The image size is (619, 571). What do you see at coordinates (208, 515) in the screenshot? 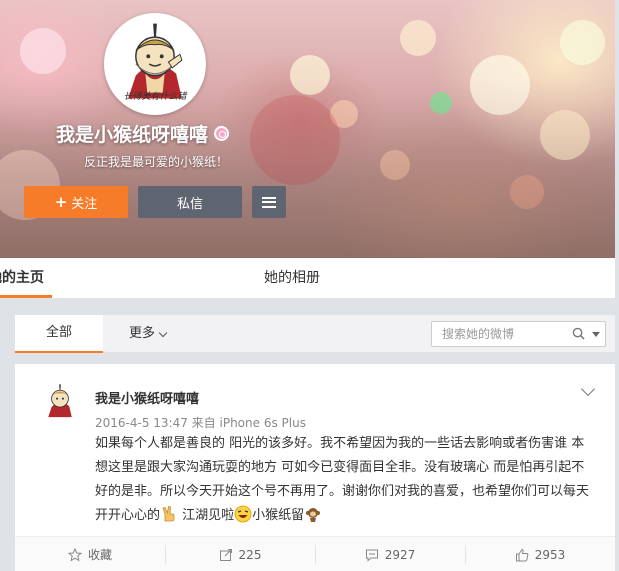
I see `post-text-part2: 江湖见啦` at bounding box center [208, 515].